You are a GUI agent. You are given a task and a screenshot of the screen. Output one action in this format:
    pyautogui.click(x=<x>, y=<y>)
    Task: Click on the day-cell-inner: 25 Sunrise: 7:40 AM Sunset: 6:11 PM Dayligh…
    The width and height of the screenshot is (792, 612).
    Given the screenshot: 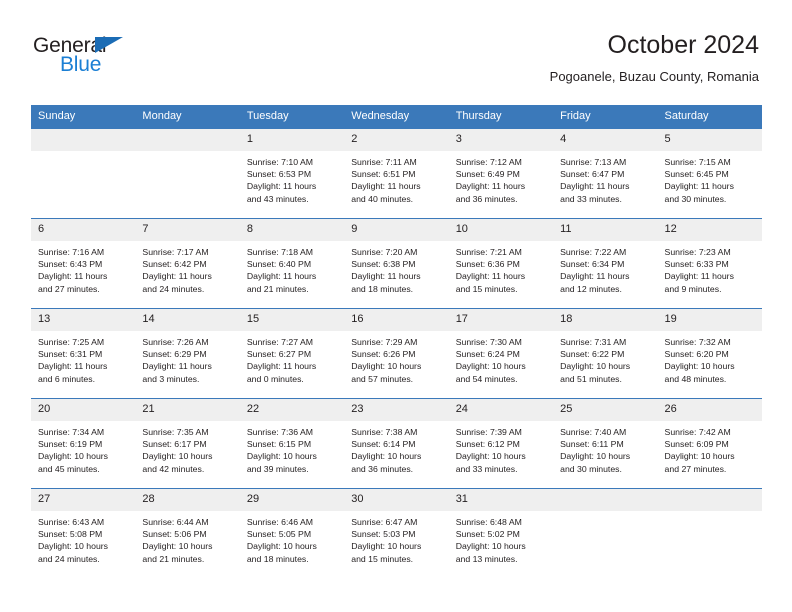 What is the action you would take?
    pyautogui.click(x=605, y=443)
    